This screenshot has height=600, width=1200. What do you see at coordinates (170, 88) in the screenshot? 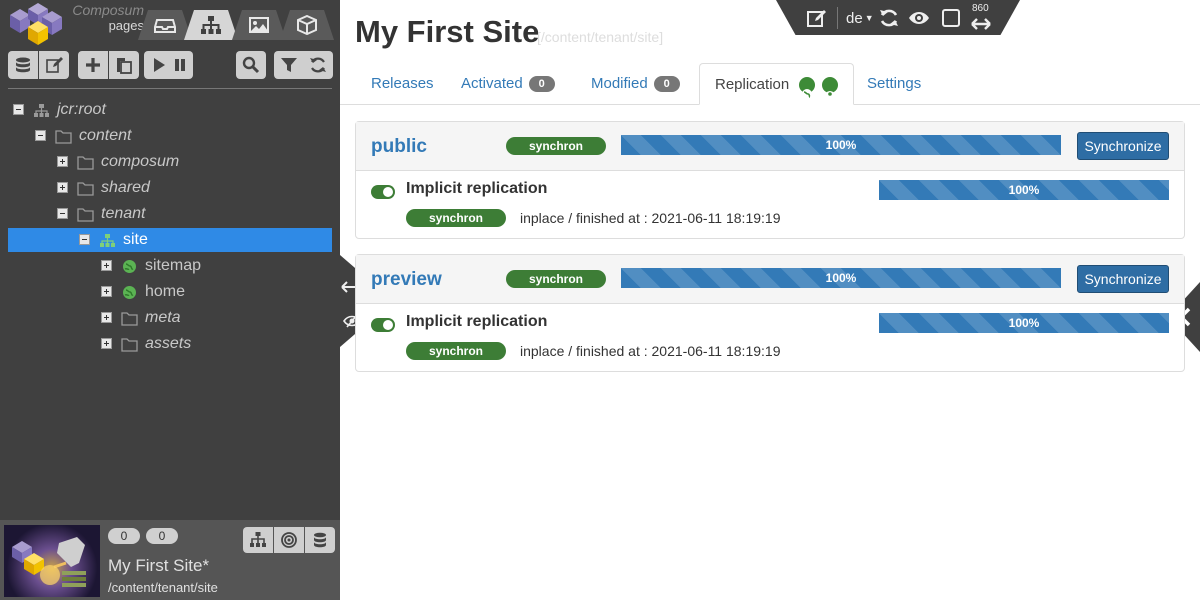
I see `toolbar-divider` at bounding box center [170, 88].